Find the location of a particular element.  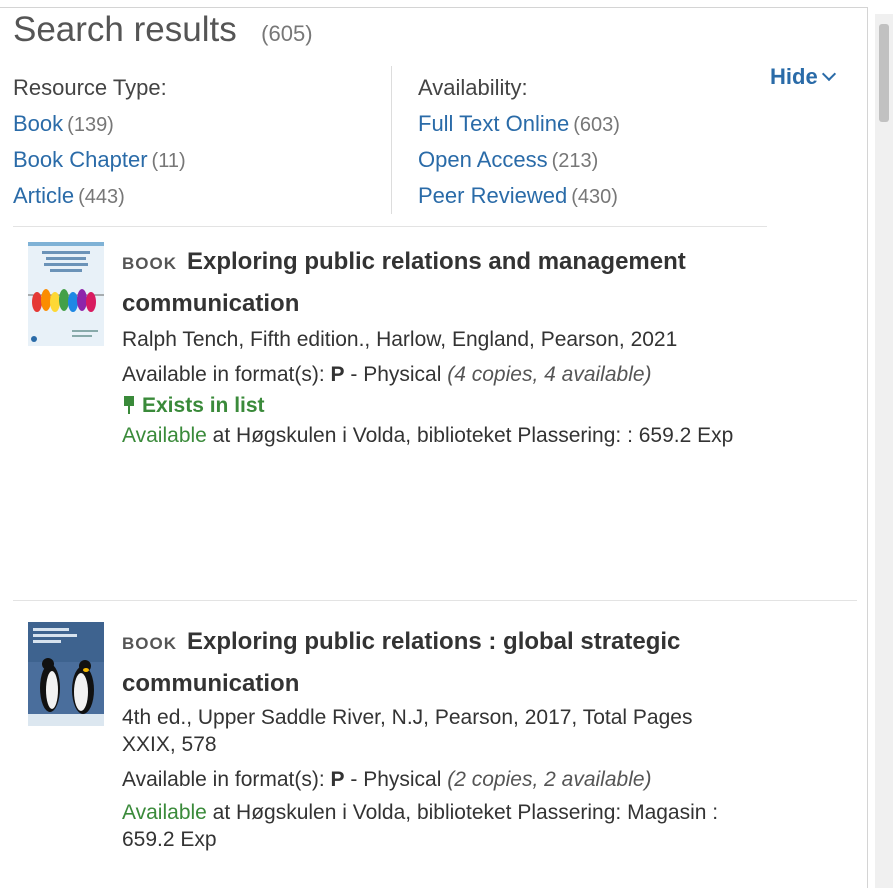

facet-link: Full Text Online is located at coordinates (493, 123).